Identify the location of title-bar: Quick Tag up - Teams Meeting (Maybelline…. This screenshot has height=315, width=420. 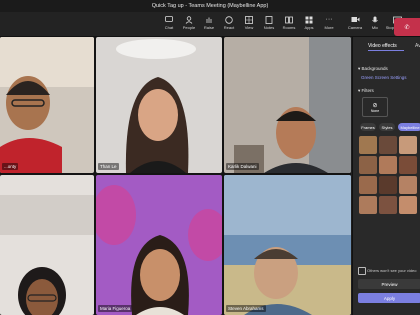
(210, 6).